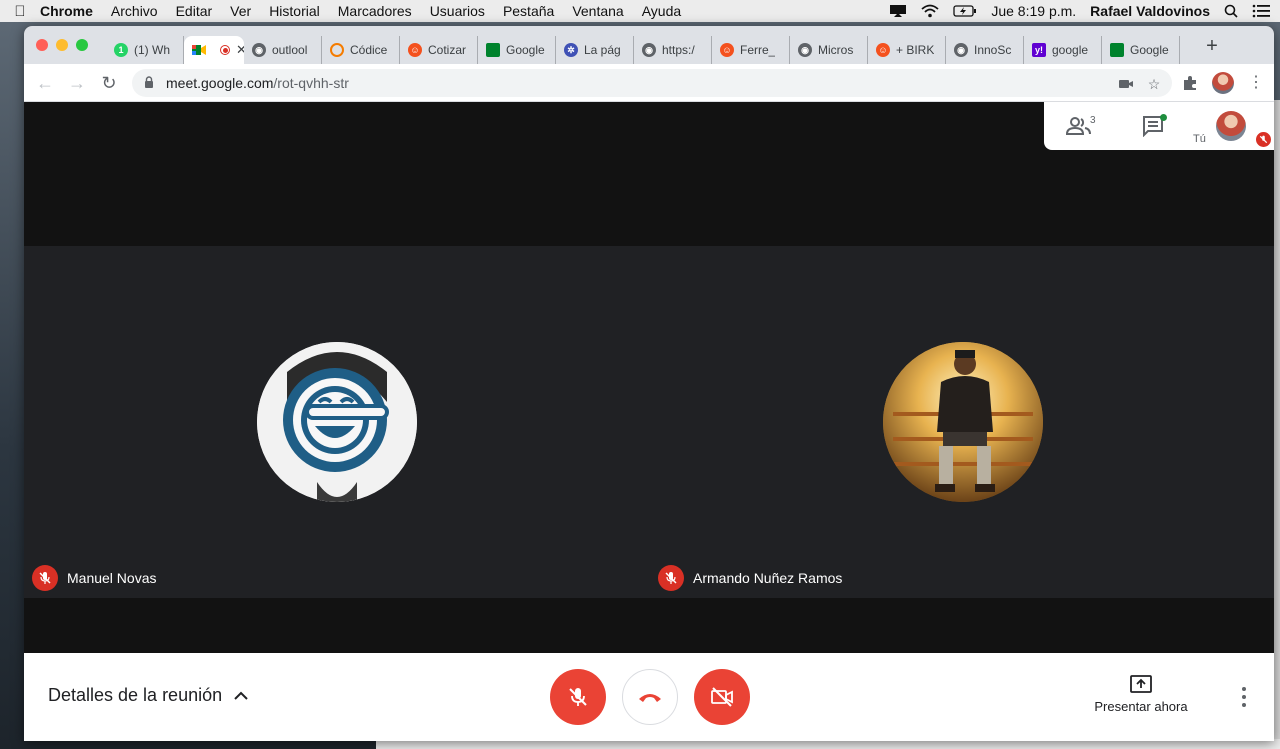  What do you see at coordinates (457, 11) in the screenshot?
I see `menu-usuarios: Usuarios` at bounding box center [457, 11].